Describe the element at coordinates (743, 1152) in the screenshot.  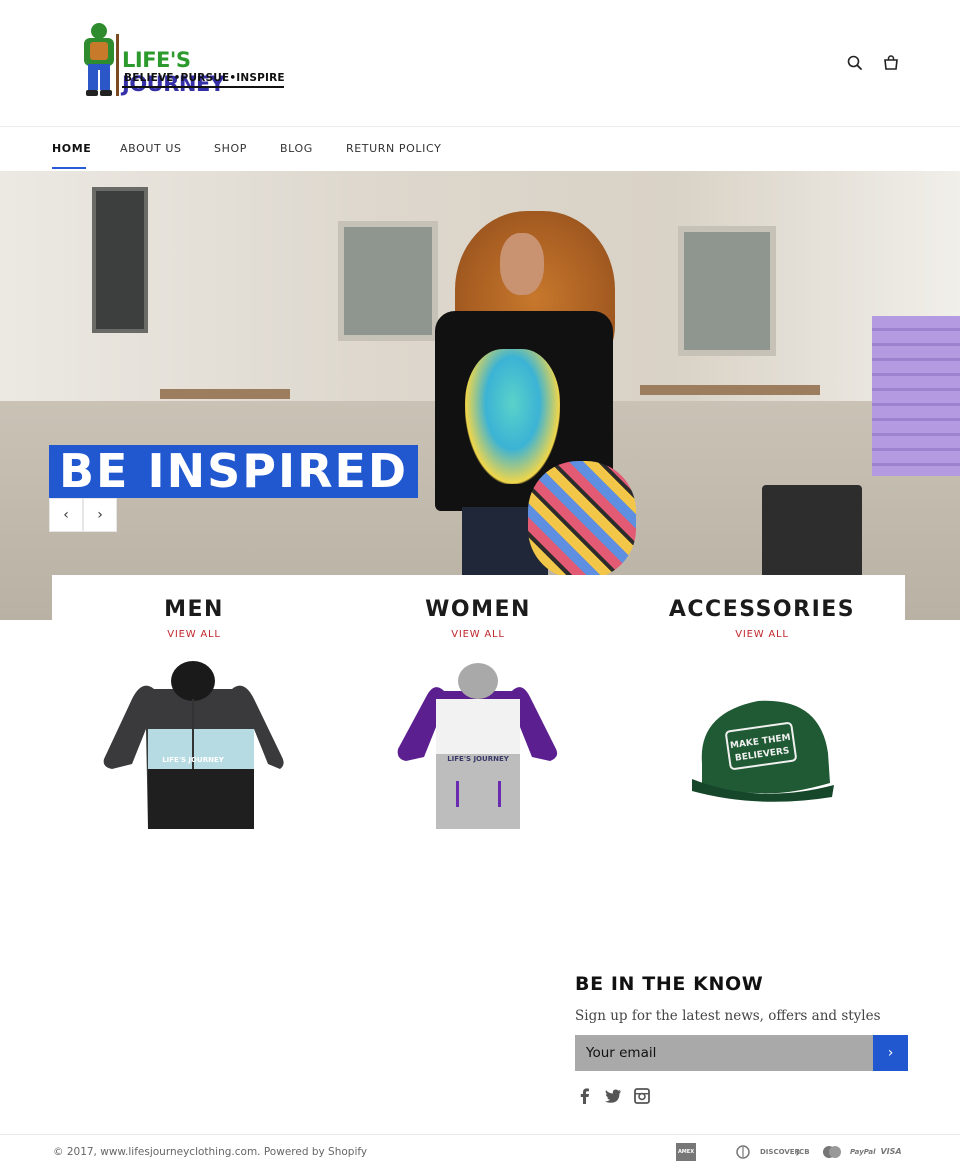
I see `diners-icon` at that location.